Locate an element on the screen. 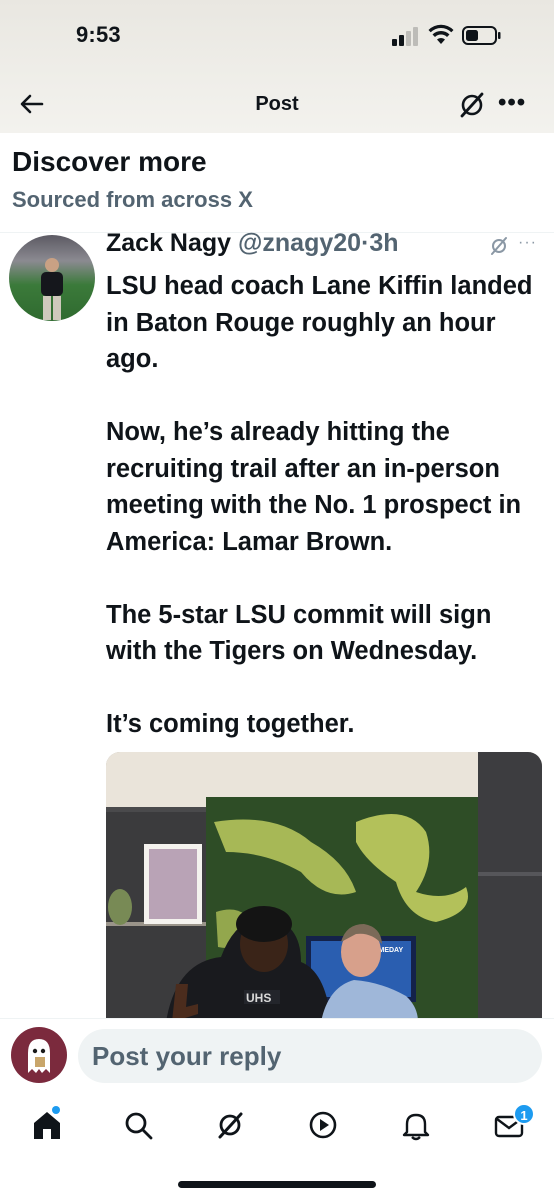 Image resolution: width=554 pixels, height=1200 pixels. avatar-person is located at coordinates (52, 289).